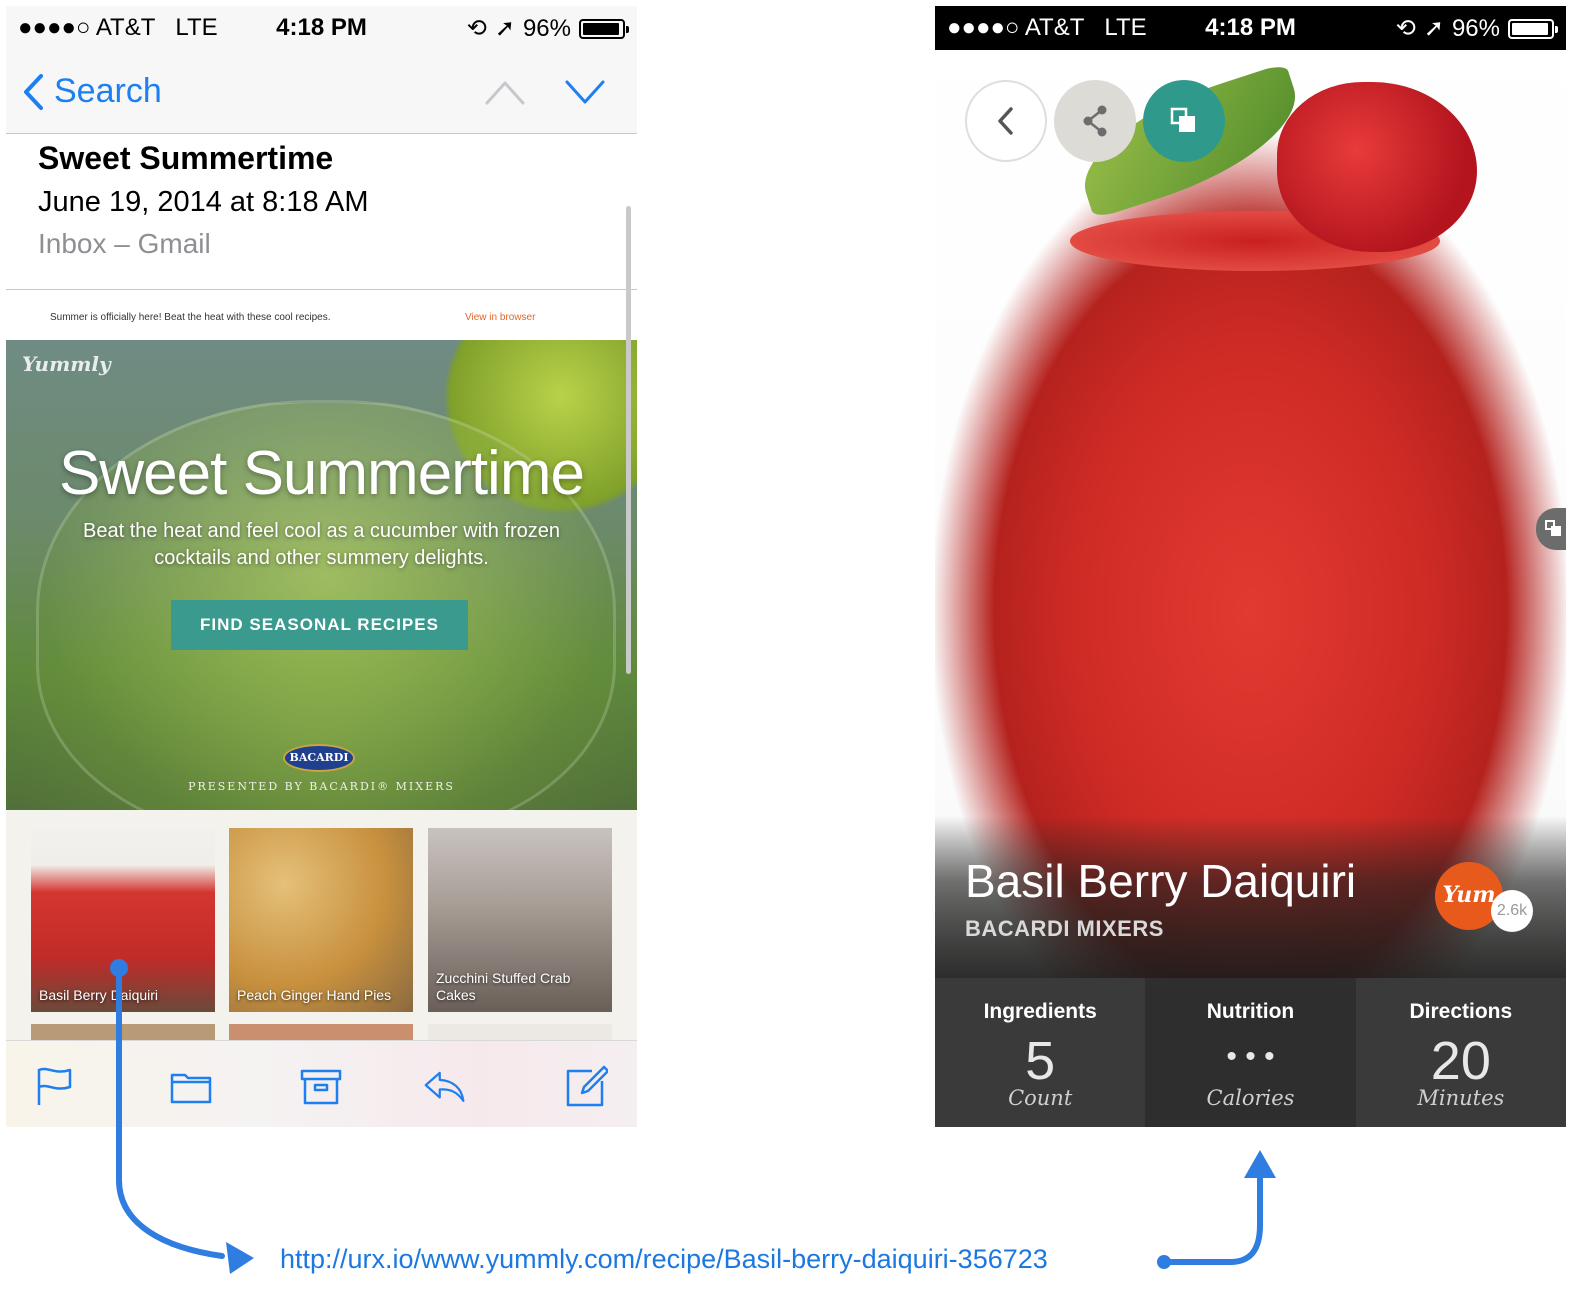 This screenshot has width=1590, height=1312. I want to click on arrow-to-app, so click(1212, 1220).